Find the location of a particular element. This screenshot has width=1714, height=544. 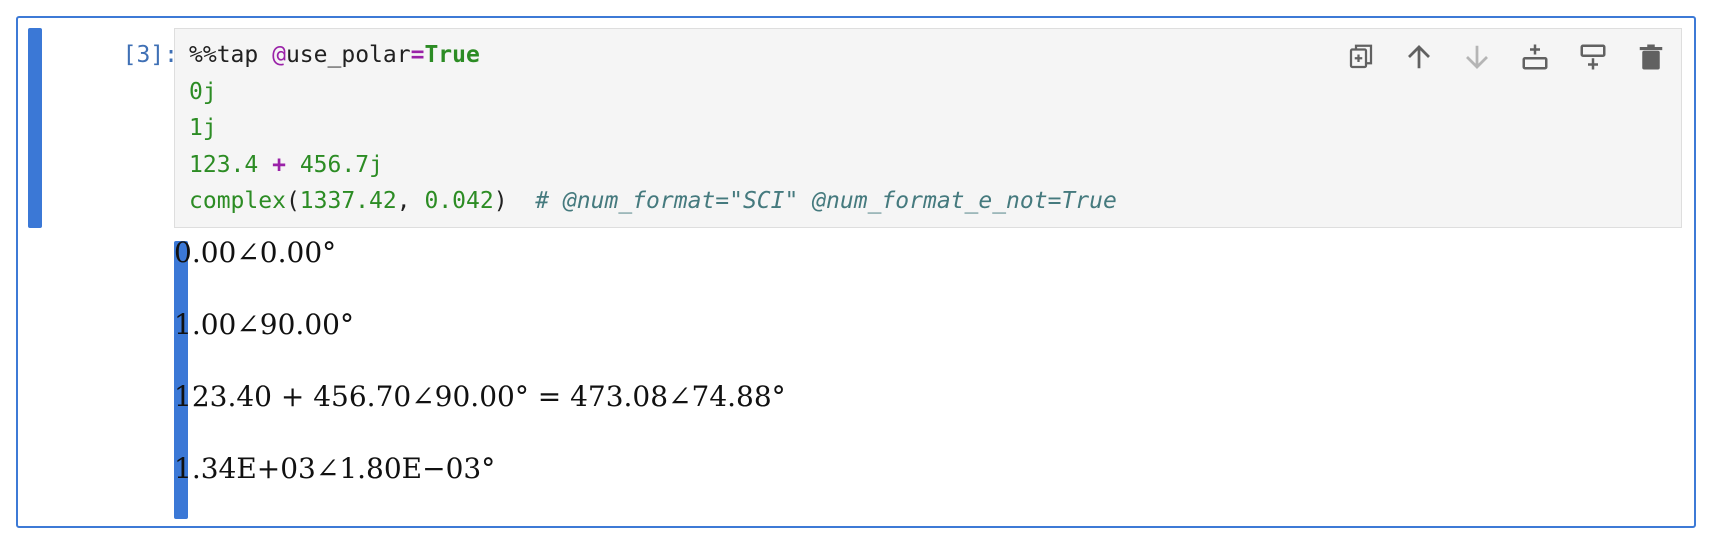

code-line-1: %%tap @use_polar=True is located at coordinates (334, 55).